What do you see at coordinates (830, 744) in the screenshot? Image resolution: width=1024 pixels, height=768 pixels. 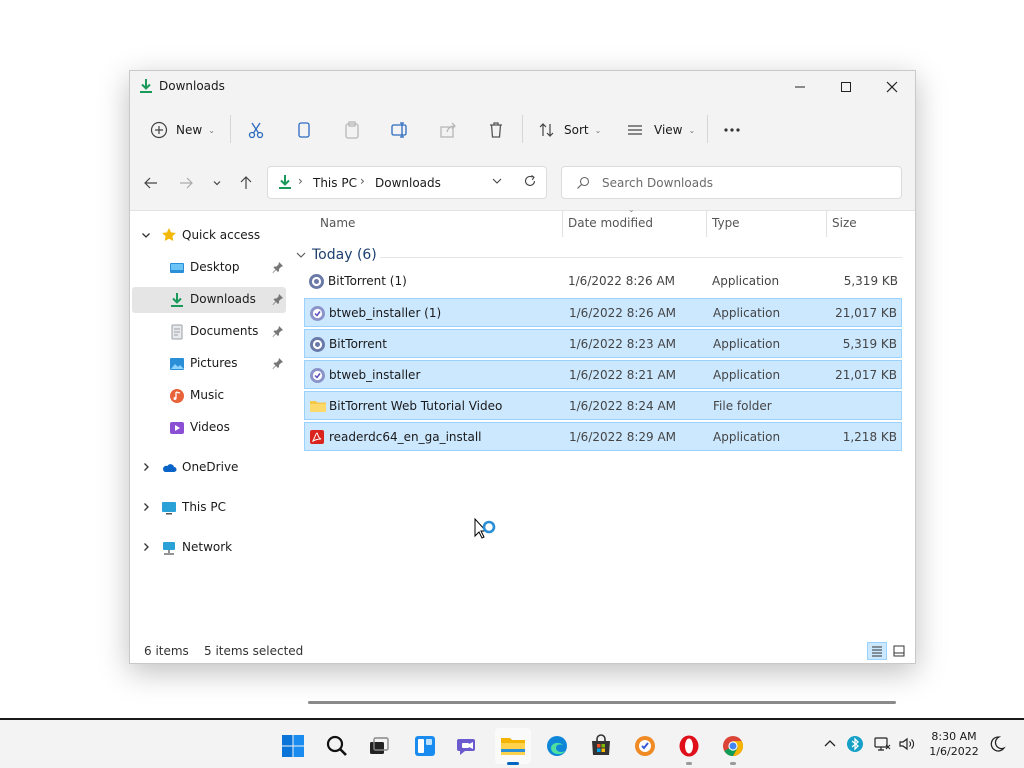 I see `show-hidden-icons-button` at bounding box center [830, 744].